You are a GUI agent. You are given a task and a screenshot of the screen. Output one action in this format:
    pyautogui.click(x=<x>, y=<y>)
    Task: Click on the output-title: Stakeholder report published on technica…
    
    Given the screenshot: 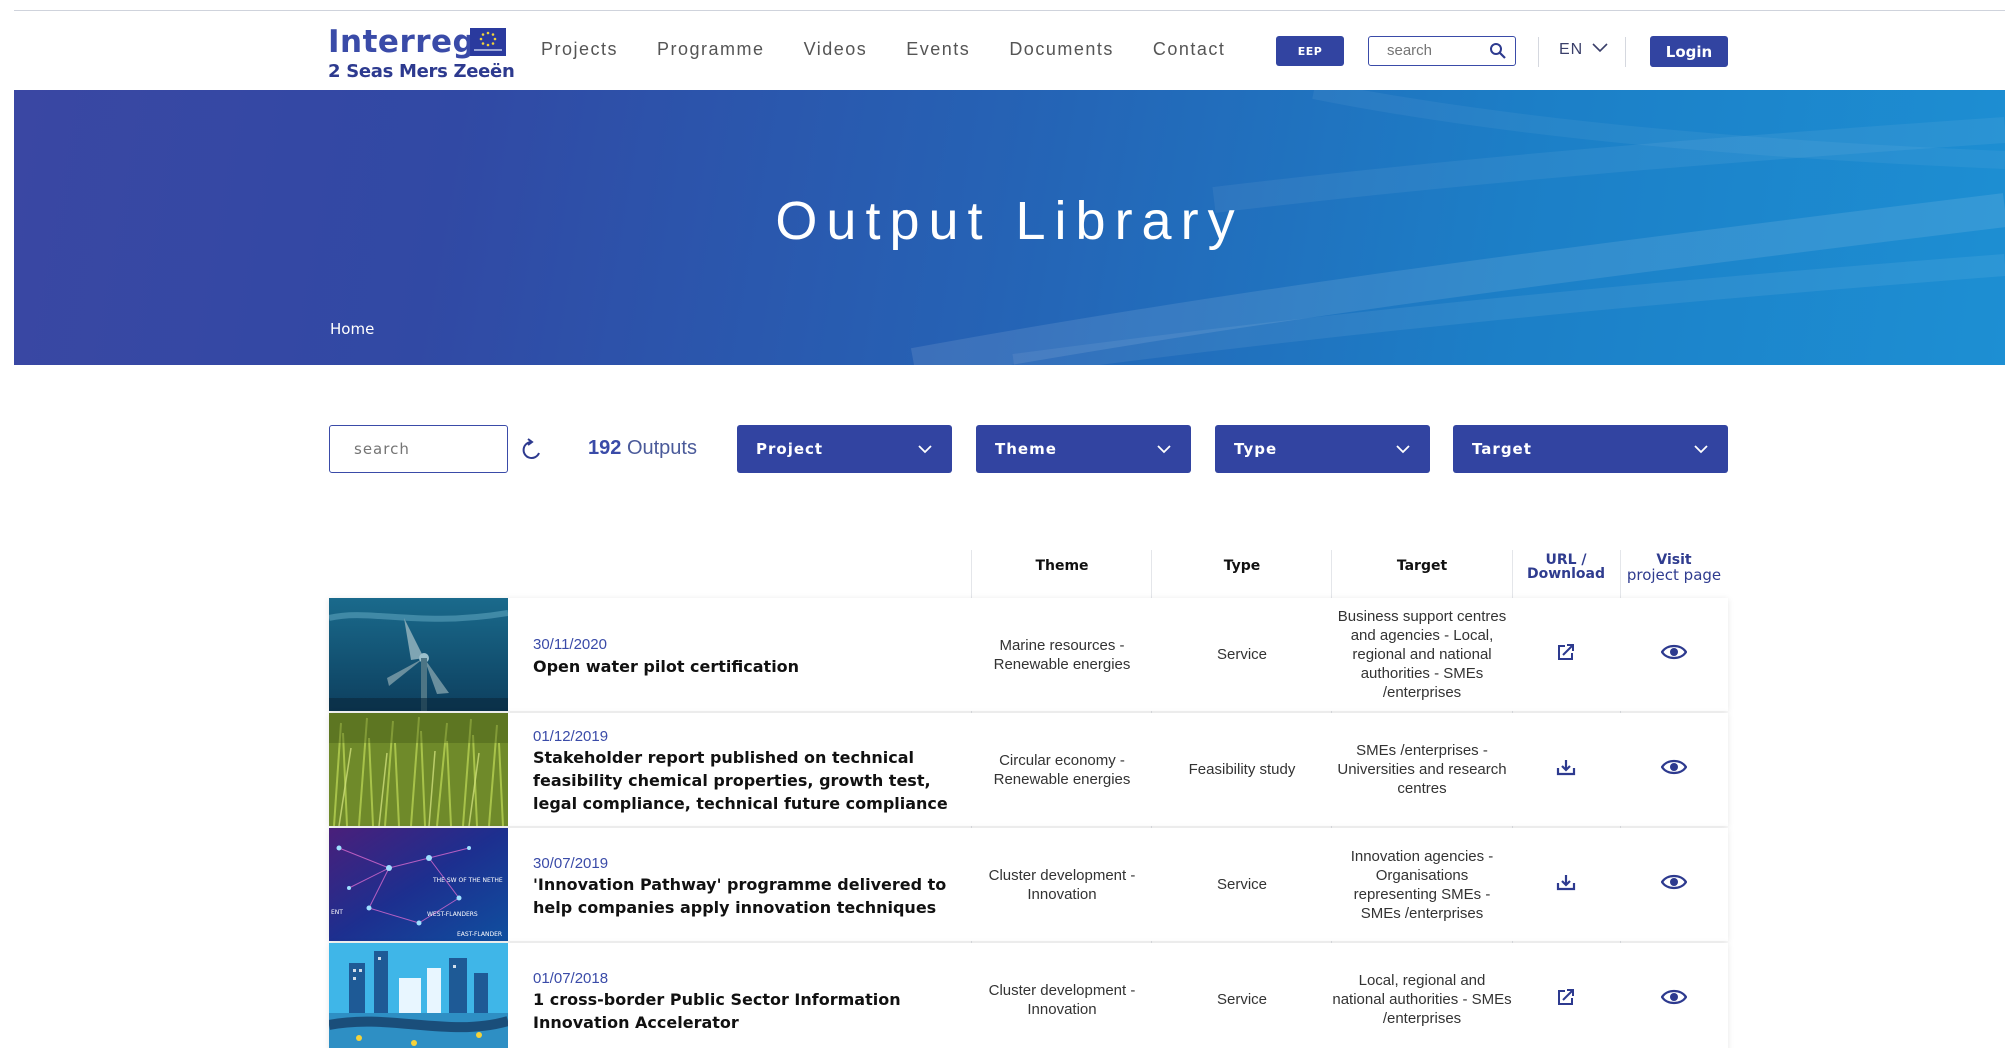 What is the action you would take?
    pyautogui.click(x=743, y=780)
    